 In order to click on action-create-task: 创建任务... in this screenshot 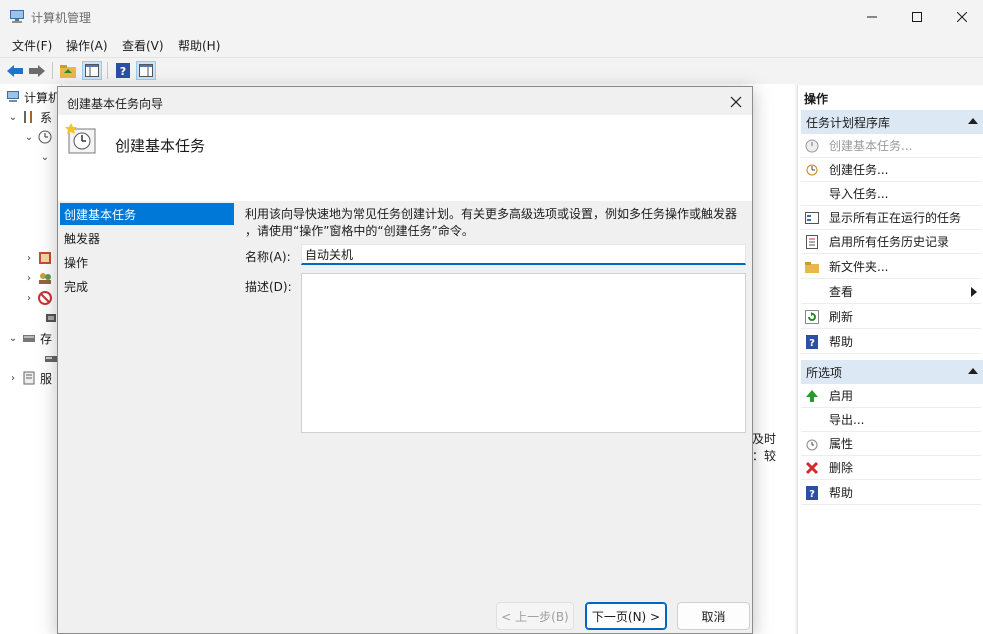, I will do `click(891, 170)`.